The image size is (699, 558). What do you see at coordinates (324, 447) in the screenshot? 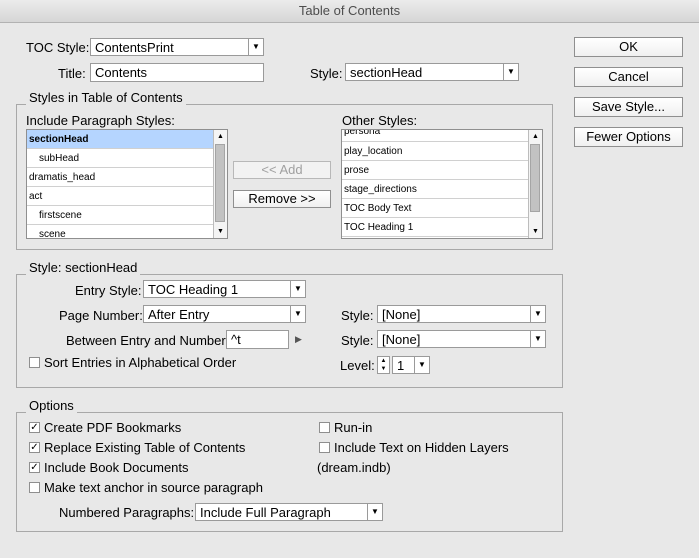
I see `hidden-layers-checkbox` at bounding box center [324, 447].